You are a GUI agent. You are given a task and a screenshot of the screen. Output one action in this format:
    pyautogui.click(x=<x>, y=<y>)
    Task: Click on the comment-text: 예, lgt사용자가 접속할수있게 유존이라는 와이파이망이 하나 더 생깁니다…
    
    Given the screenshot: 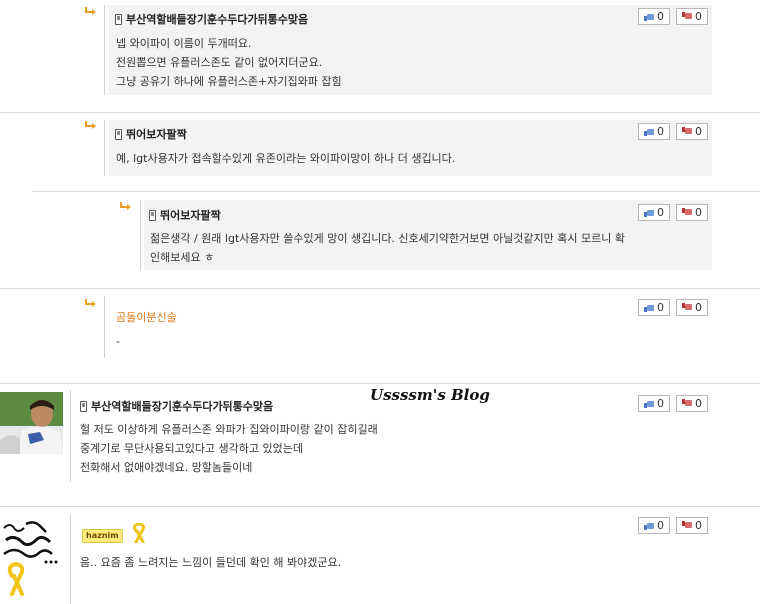 What is the action you would take?
    pyautogui.click(x=286, y=158)
    